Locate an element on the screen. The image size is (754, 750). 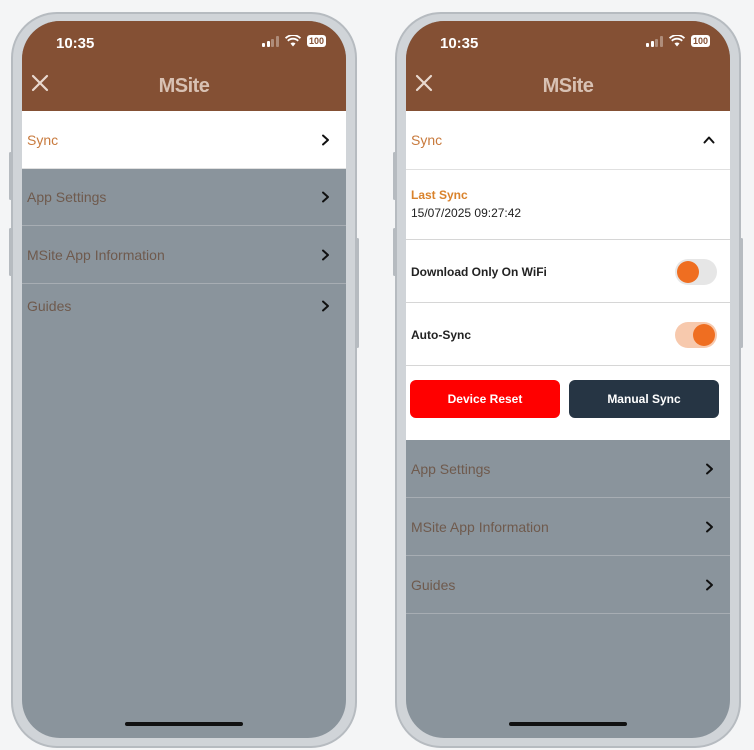
manual-sync-button: Manual Sync is located at coordinates (644, 399).